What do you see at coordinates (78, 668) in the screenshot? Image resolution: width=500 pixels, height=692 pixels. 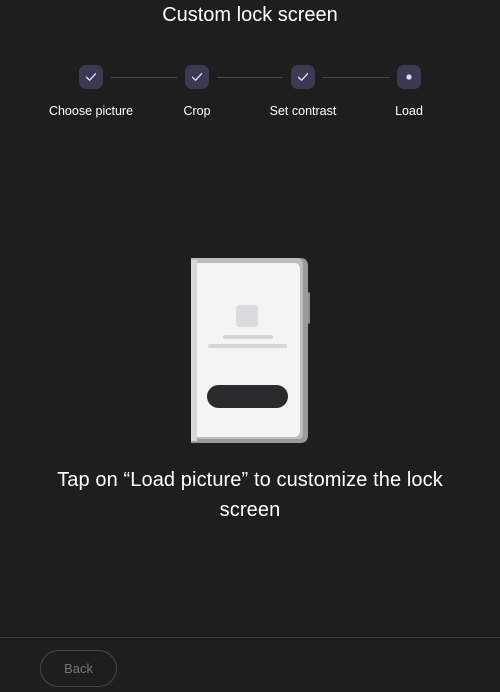 I see `back-button: Back` at bounding box center [78, 668].